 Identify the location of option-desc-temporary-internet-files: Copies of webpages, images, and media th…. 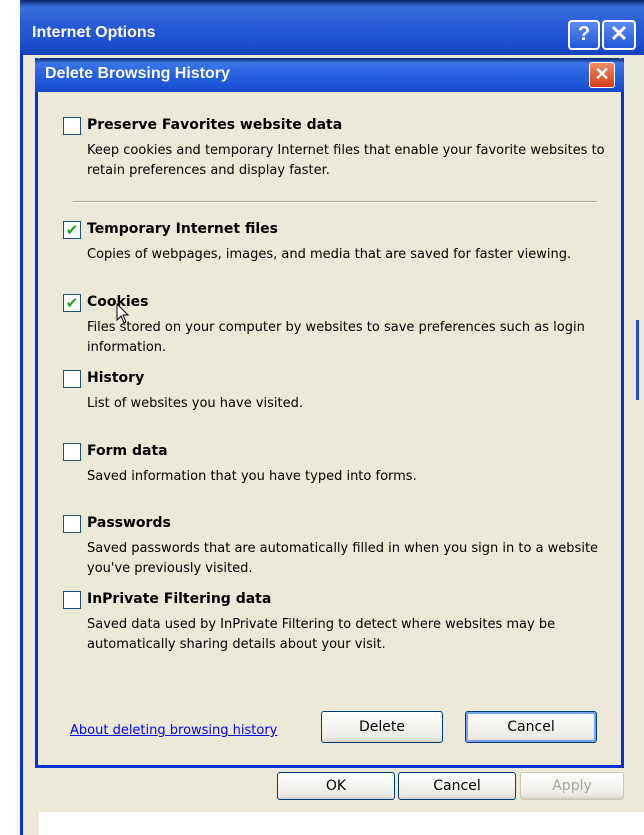
(329, 254).